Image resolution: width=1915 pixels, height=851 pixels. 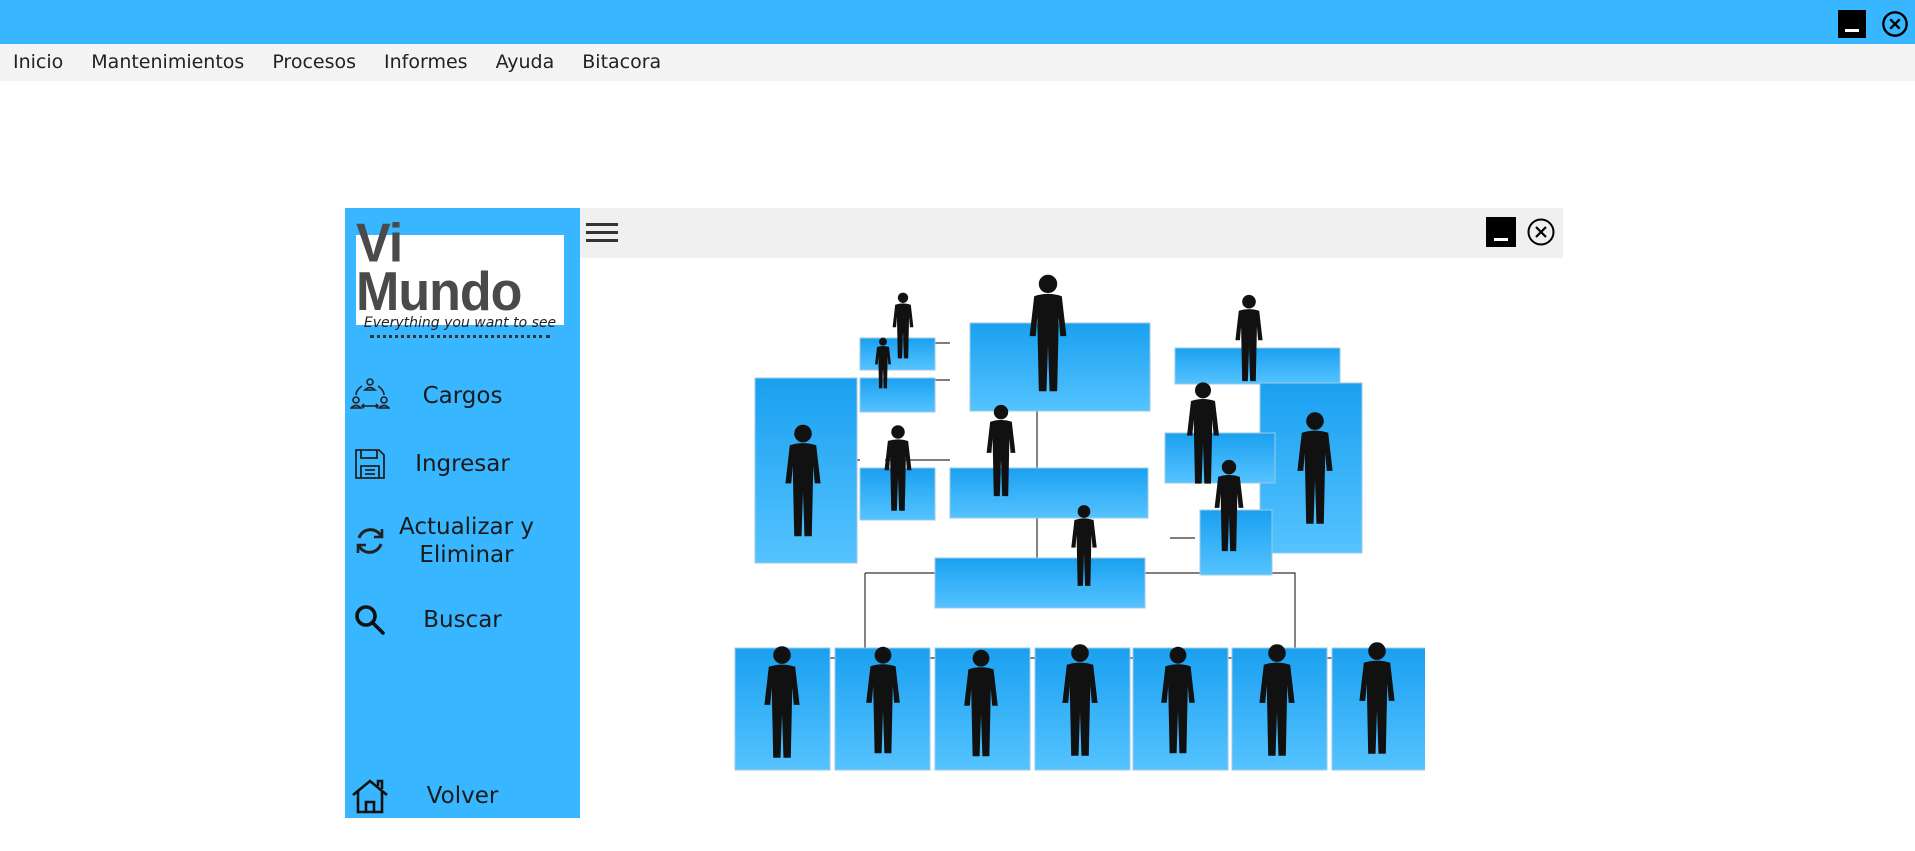 I want to click on child-minimize-button, so click(x=1501, y=232).